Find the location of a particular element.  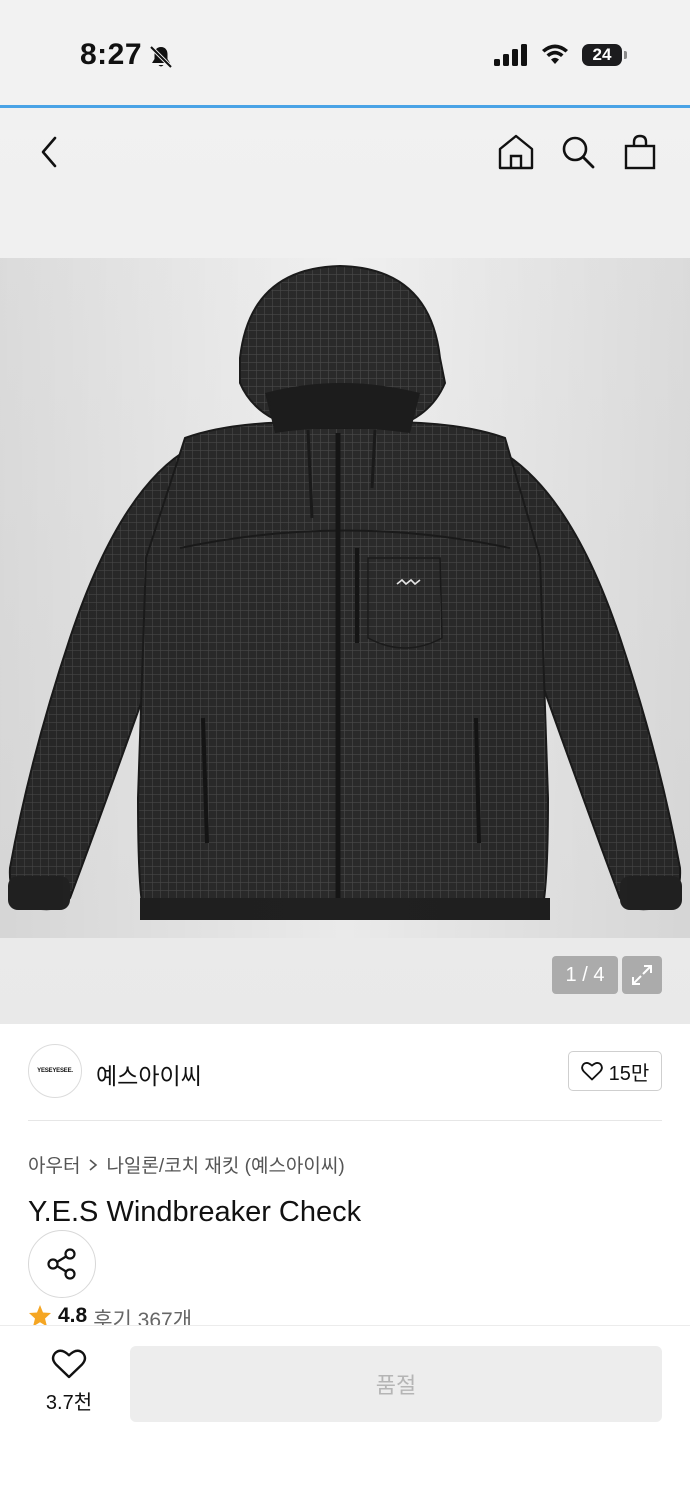

share-button is located at coordinates (62, 1264).